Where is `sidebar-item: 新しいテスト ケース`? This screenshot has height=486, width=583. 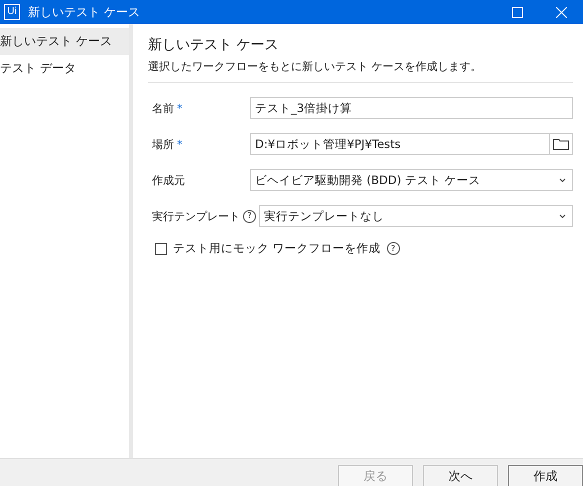
sidebar-item: 新しいテスト ケース is located at coordinates (64, 41).